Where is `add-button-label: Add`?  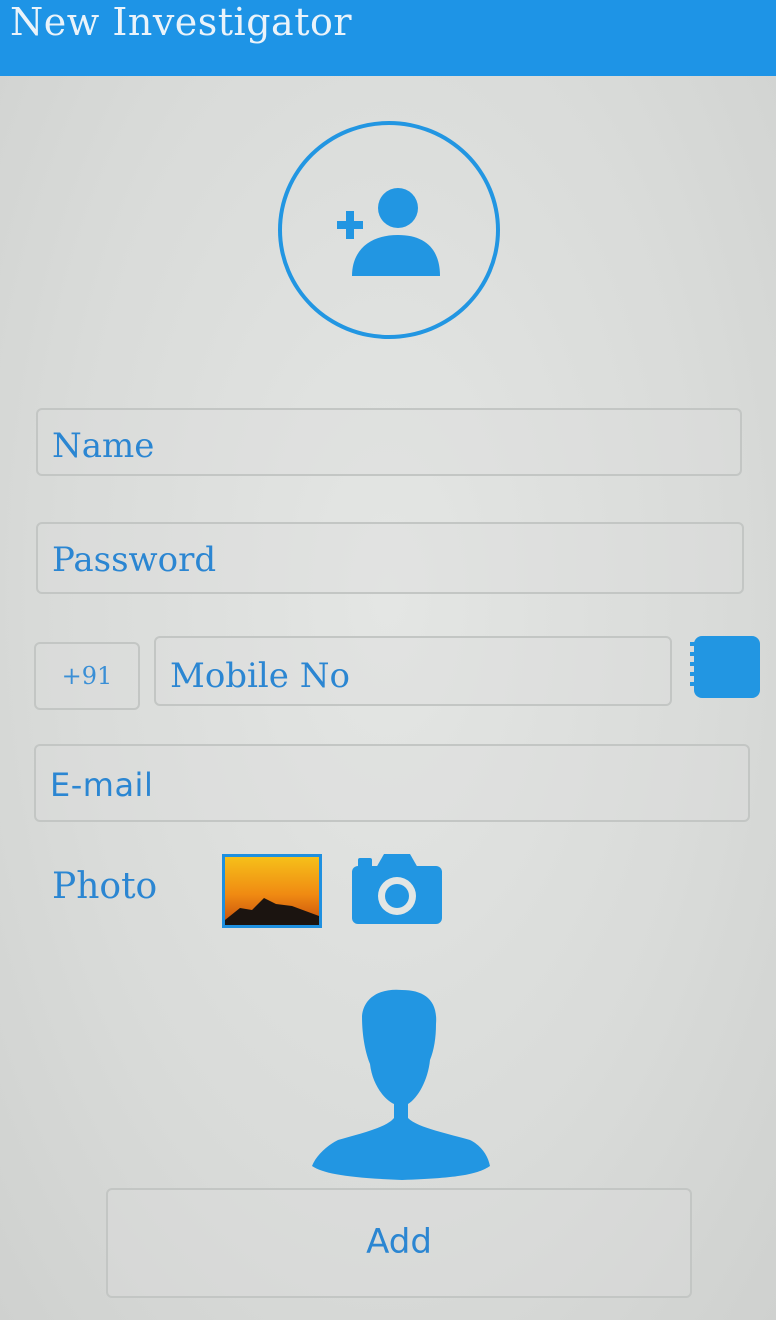 add-button-label: Add is located at coordinates (399, 1242).